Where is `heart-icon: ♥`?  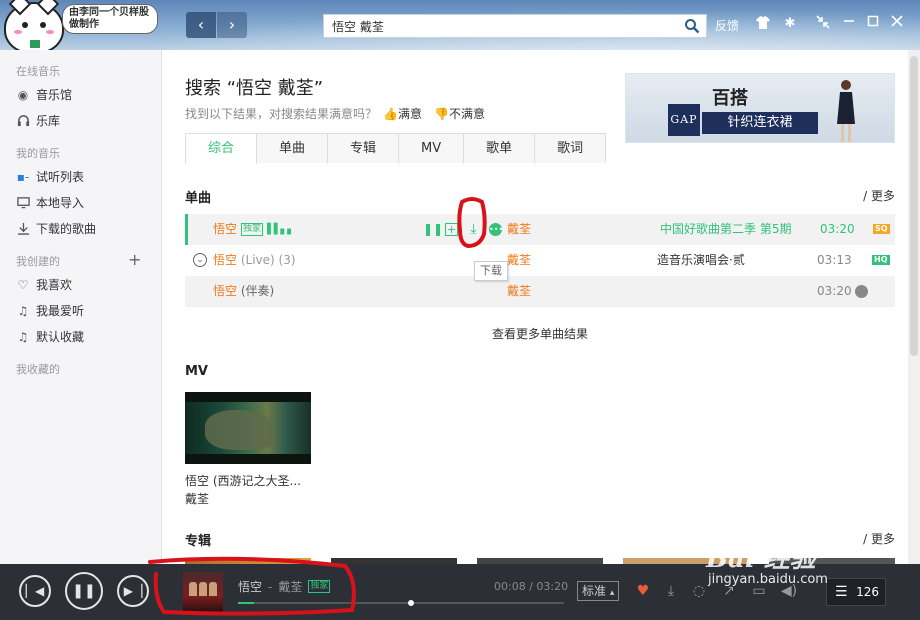 heart-icon: ♥ is located at coordinates (643, 591).